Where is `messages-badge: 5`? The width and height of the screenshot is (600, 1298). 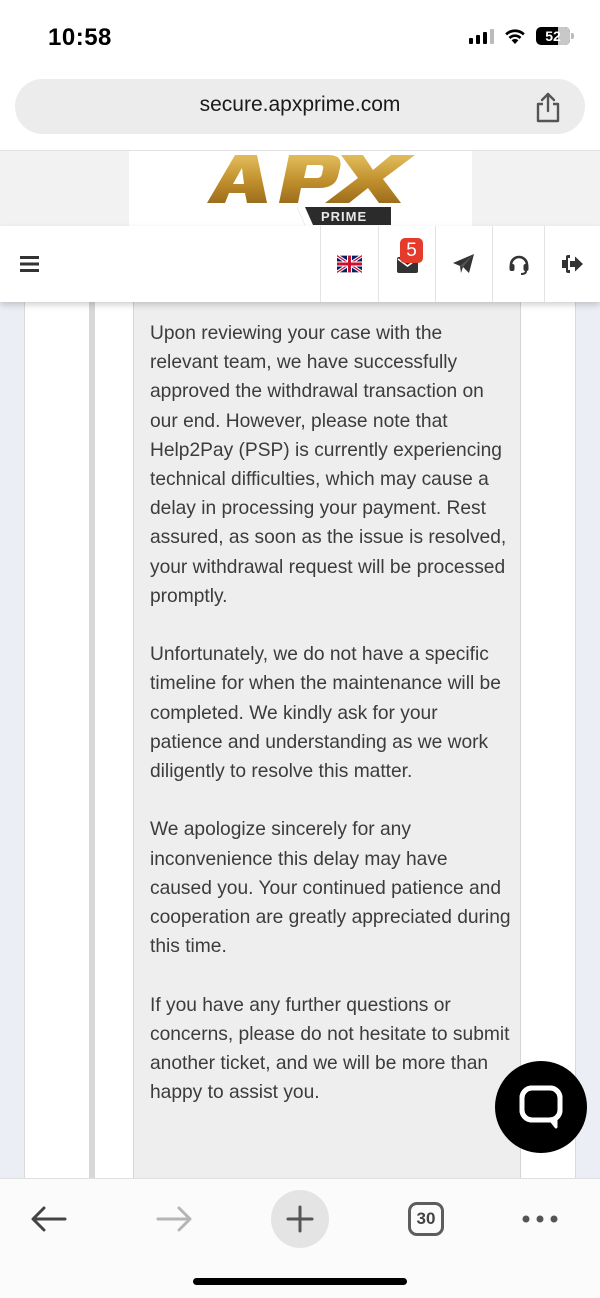
messages-badge: 5 is located at coordinates (411, 250).